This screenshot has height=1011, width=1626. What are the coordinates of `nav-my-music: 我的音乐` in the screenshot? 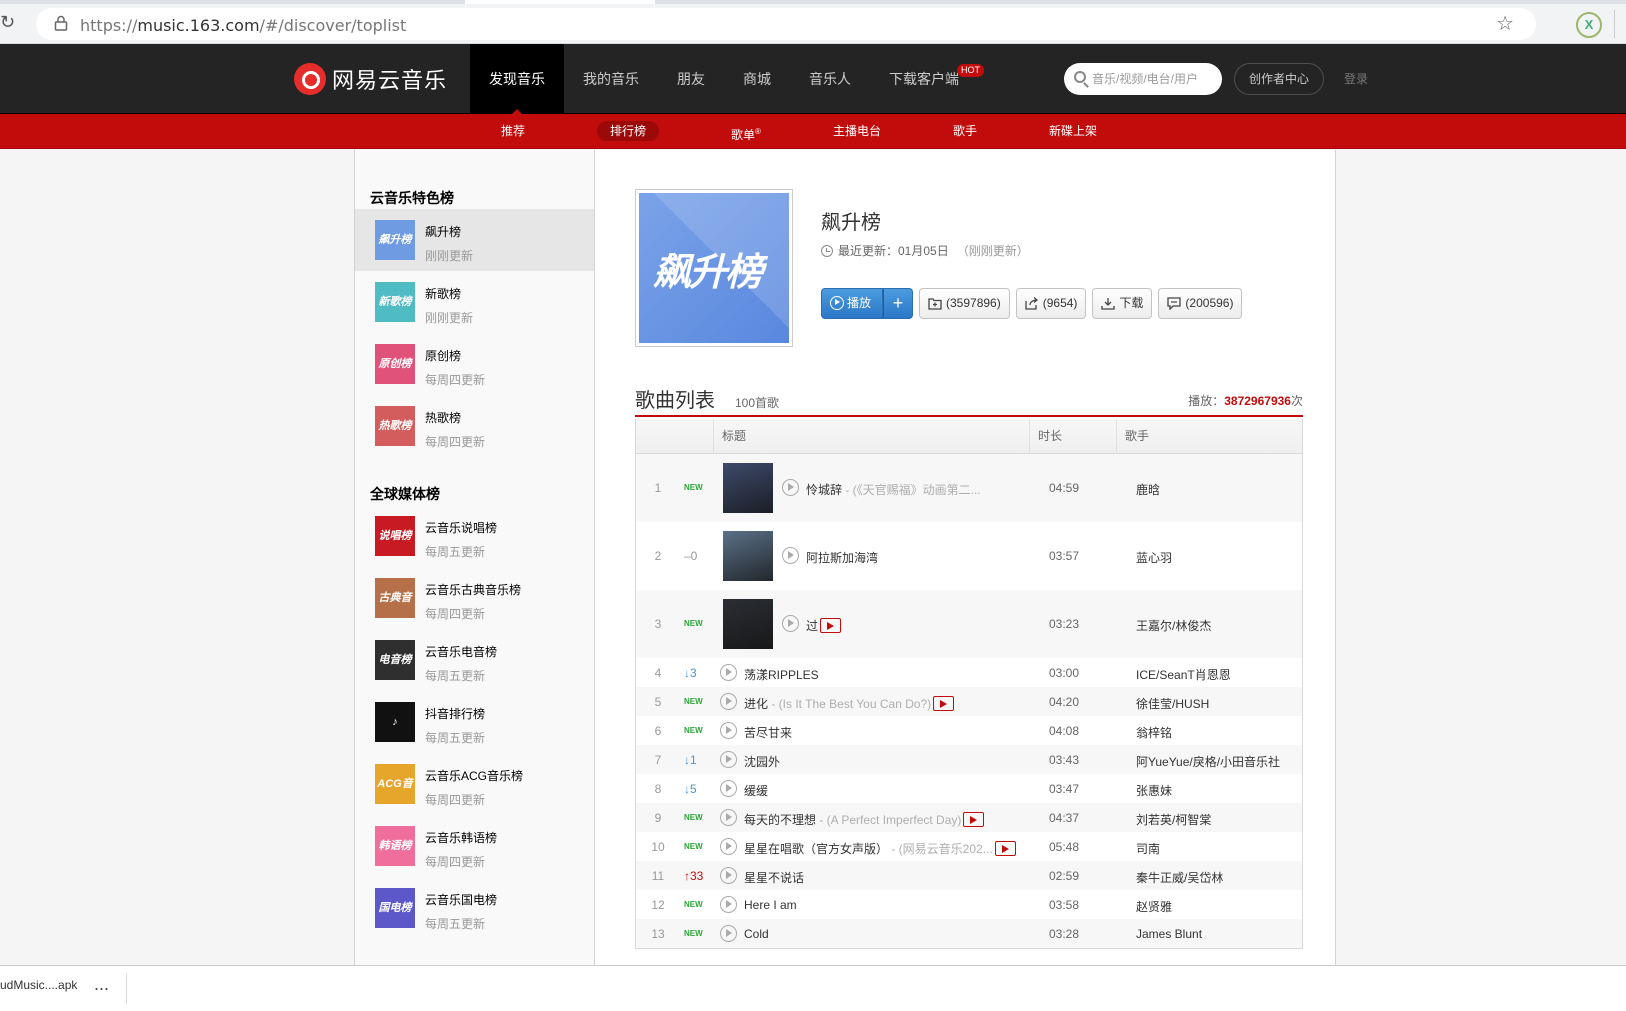 It's located at (611, 79).